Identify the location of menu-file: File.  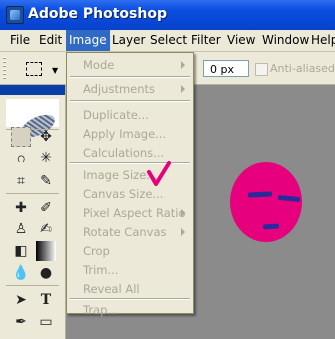
(20, 40).